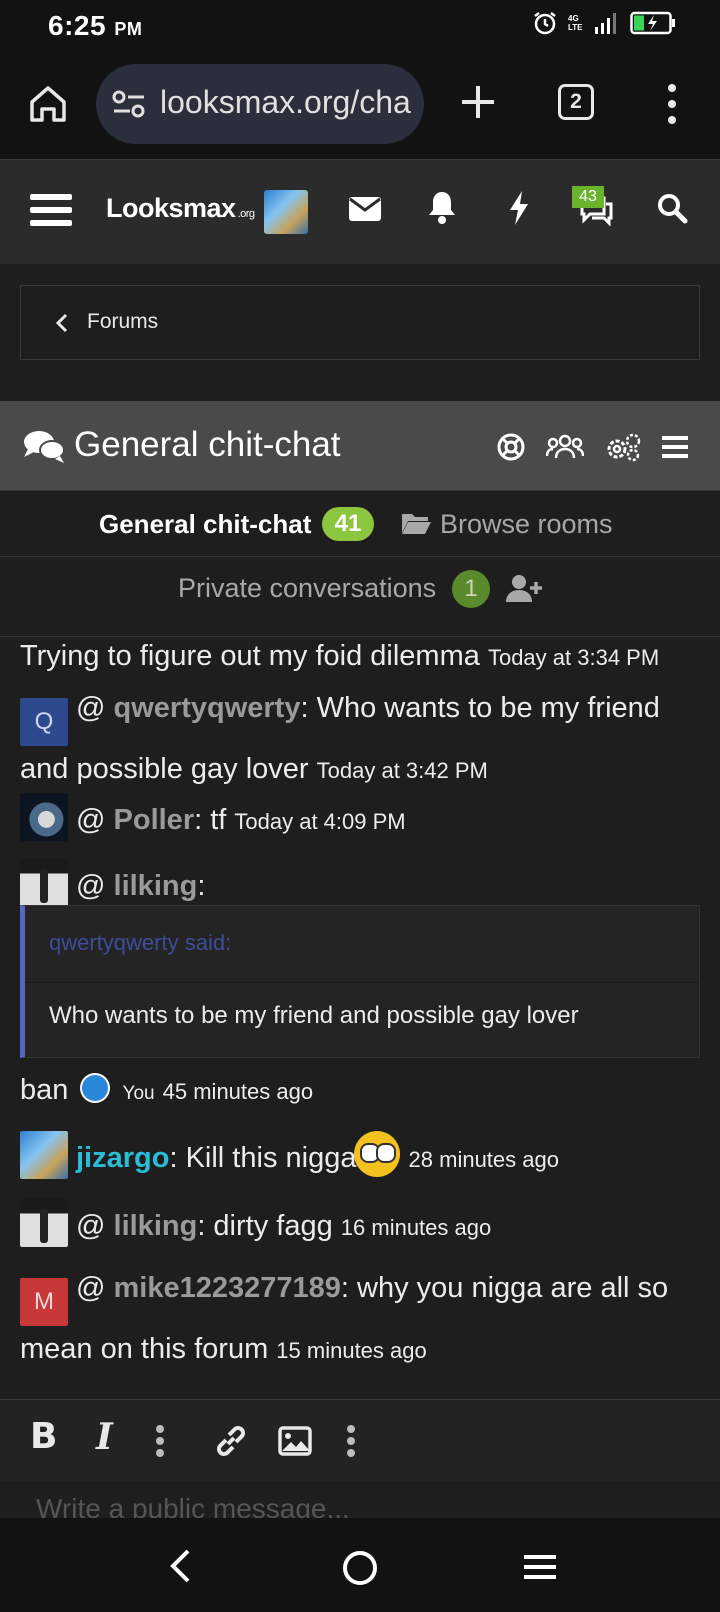 This screenshot has height=1612, width=720. Describe the element at coordinates (652, 23) in the screenshot. I see `battery-icon` at that location.